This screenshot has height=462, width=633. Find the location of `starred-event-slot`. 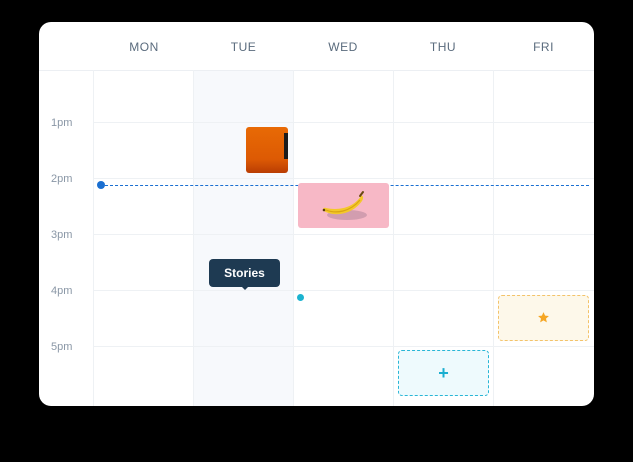

starred-event-slot is located at coordinates (543, 318).